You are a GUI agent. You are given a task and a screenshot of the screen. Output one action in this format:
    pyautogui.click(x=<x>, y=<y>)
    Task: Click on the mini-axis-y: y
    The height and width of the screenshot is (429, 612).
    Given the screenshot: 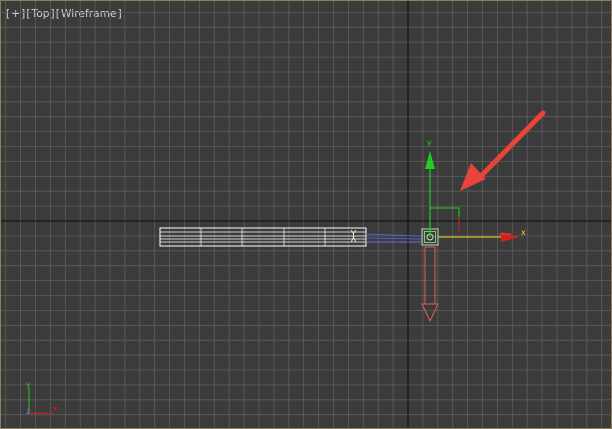 What is the action you would take?
    pyautogui.click(x=28, y=384)
    